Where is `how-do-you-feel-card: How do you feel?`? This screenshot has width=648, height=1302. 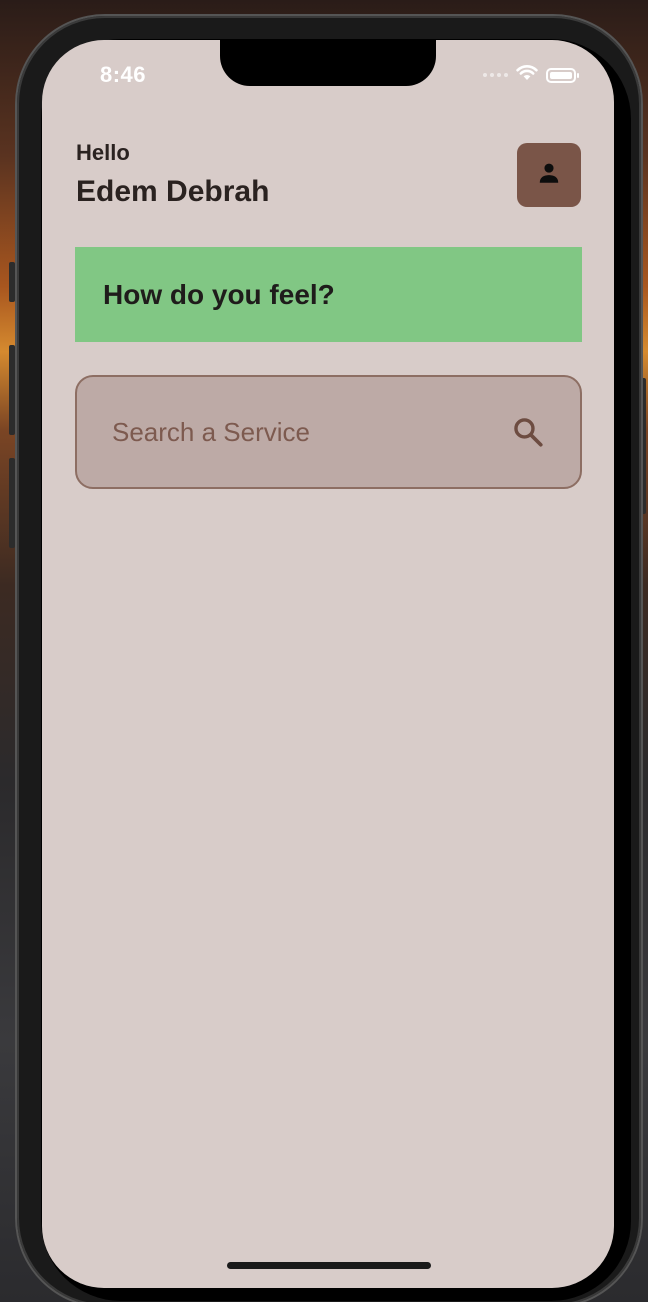 how-do-you-feel-card: How do you feel? is located at coordinates (328, 294).